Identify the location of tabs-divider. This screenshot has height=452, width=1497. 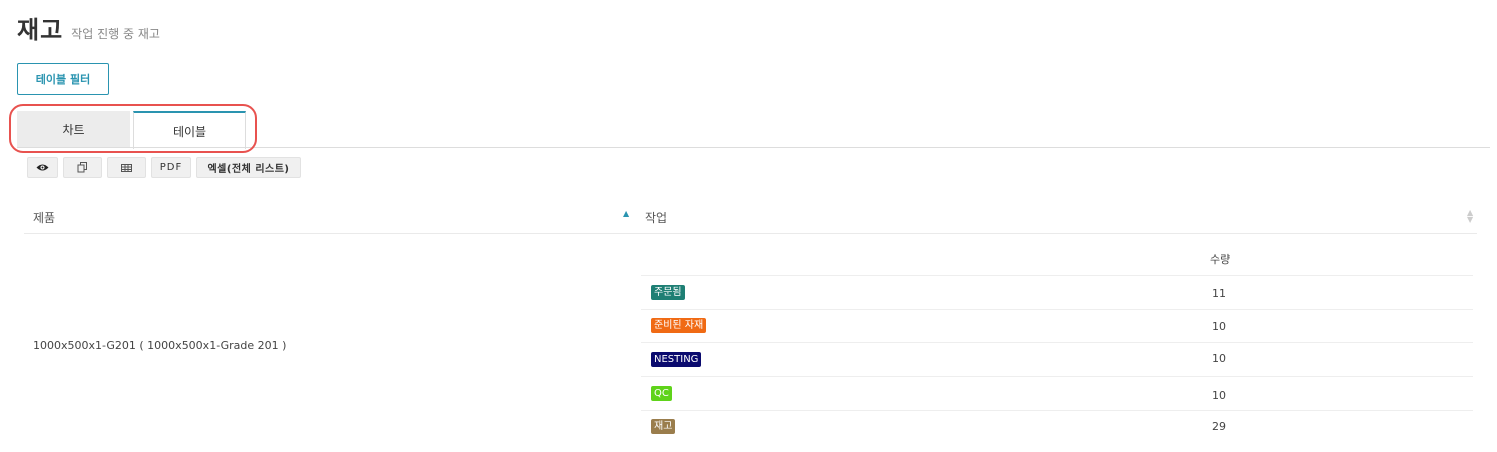
(753, 147).